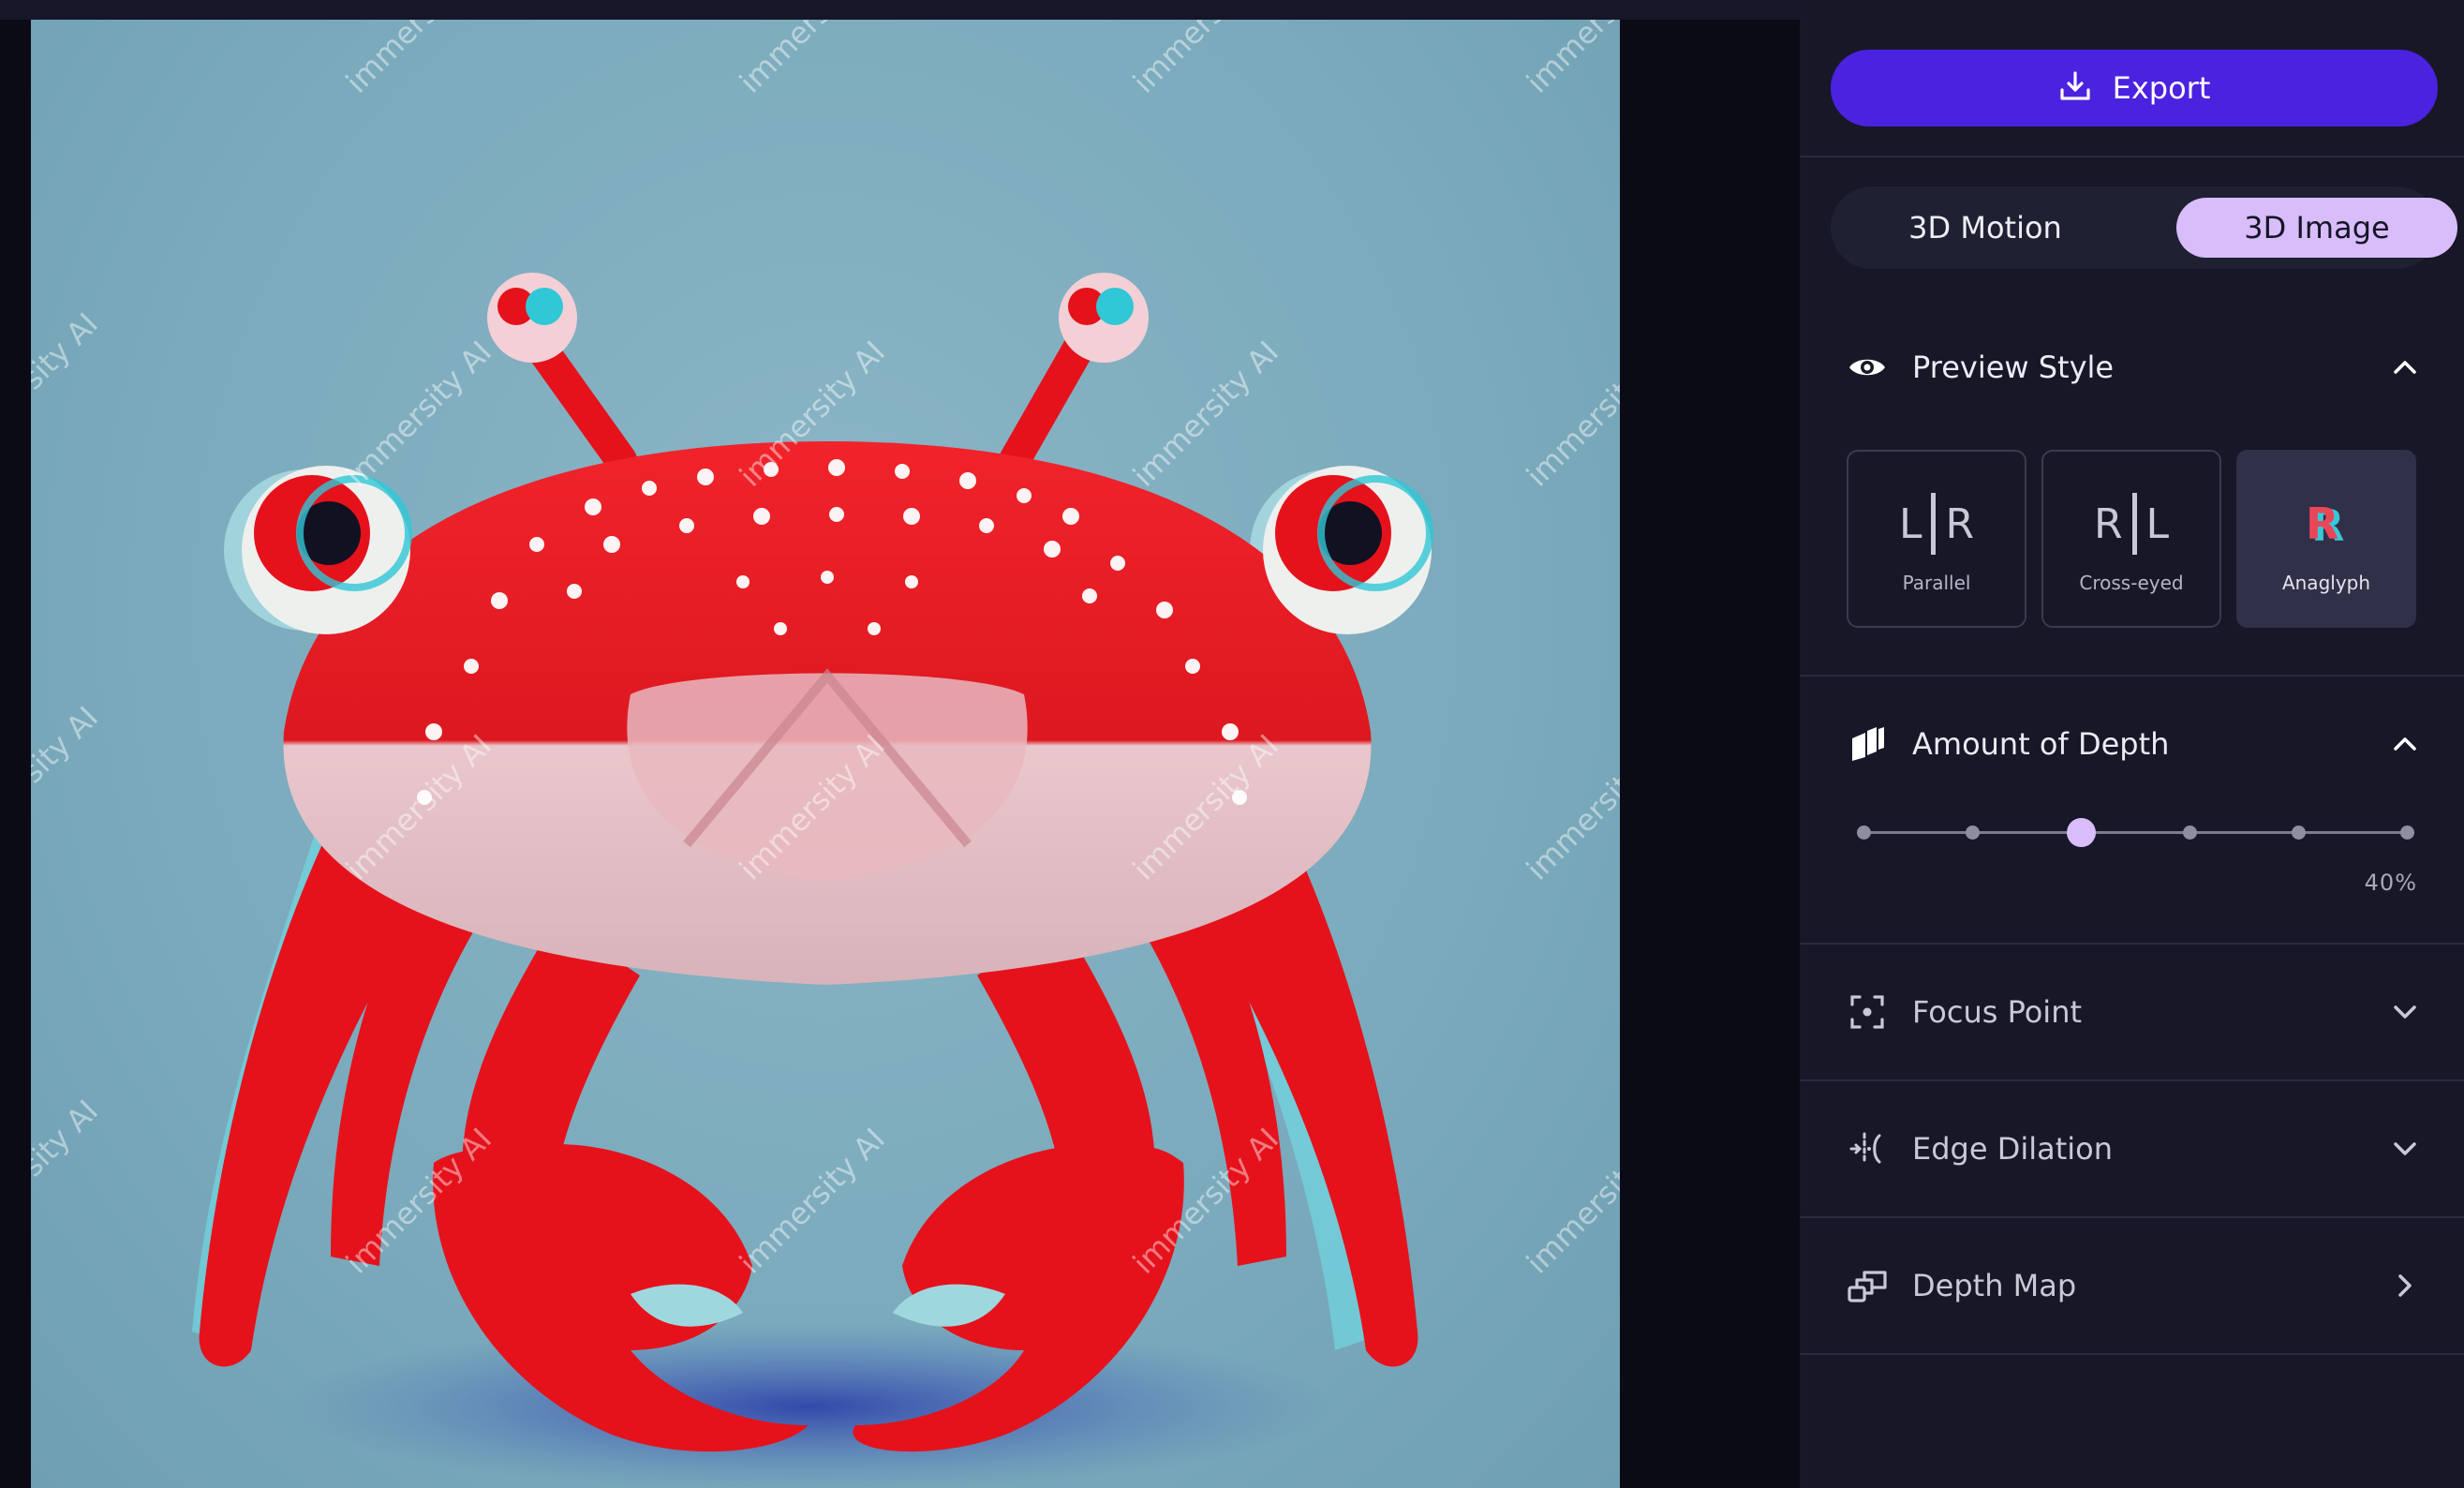 This screenshot has width=2464, height=1488. Describe the element at coordinates (1936, 583) in the screenshot. I see `style-option-label: Parallel` at that location.